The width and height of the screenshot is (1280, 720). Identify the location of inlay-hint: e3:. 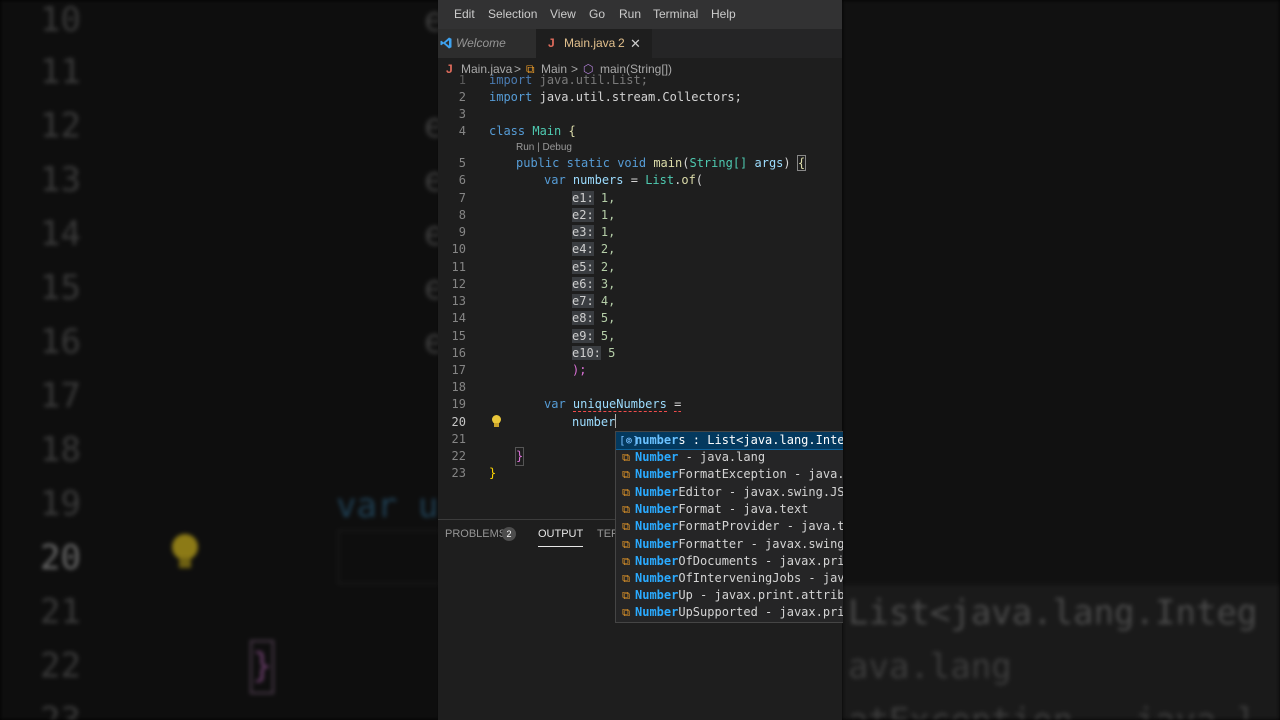
(583, 232).